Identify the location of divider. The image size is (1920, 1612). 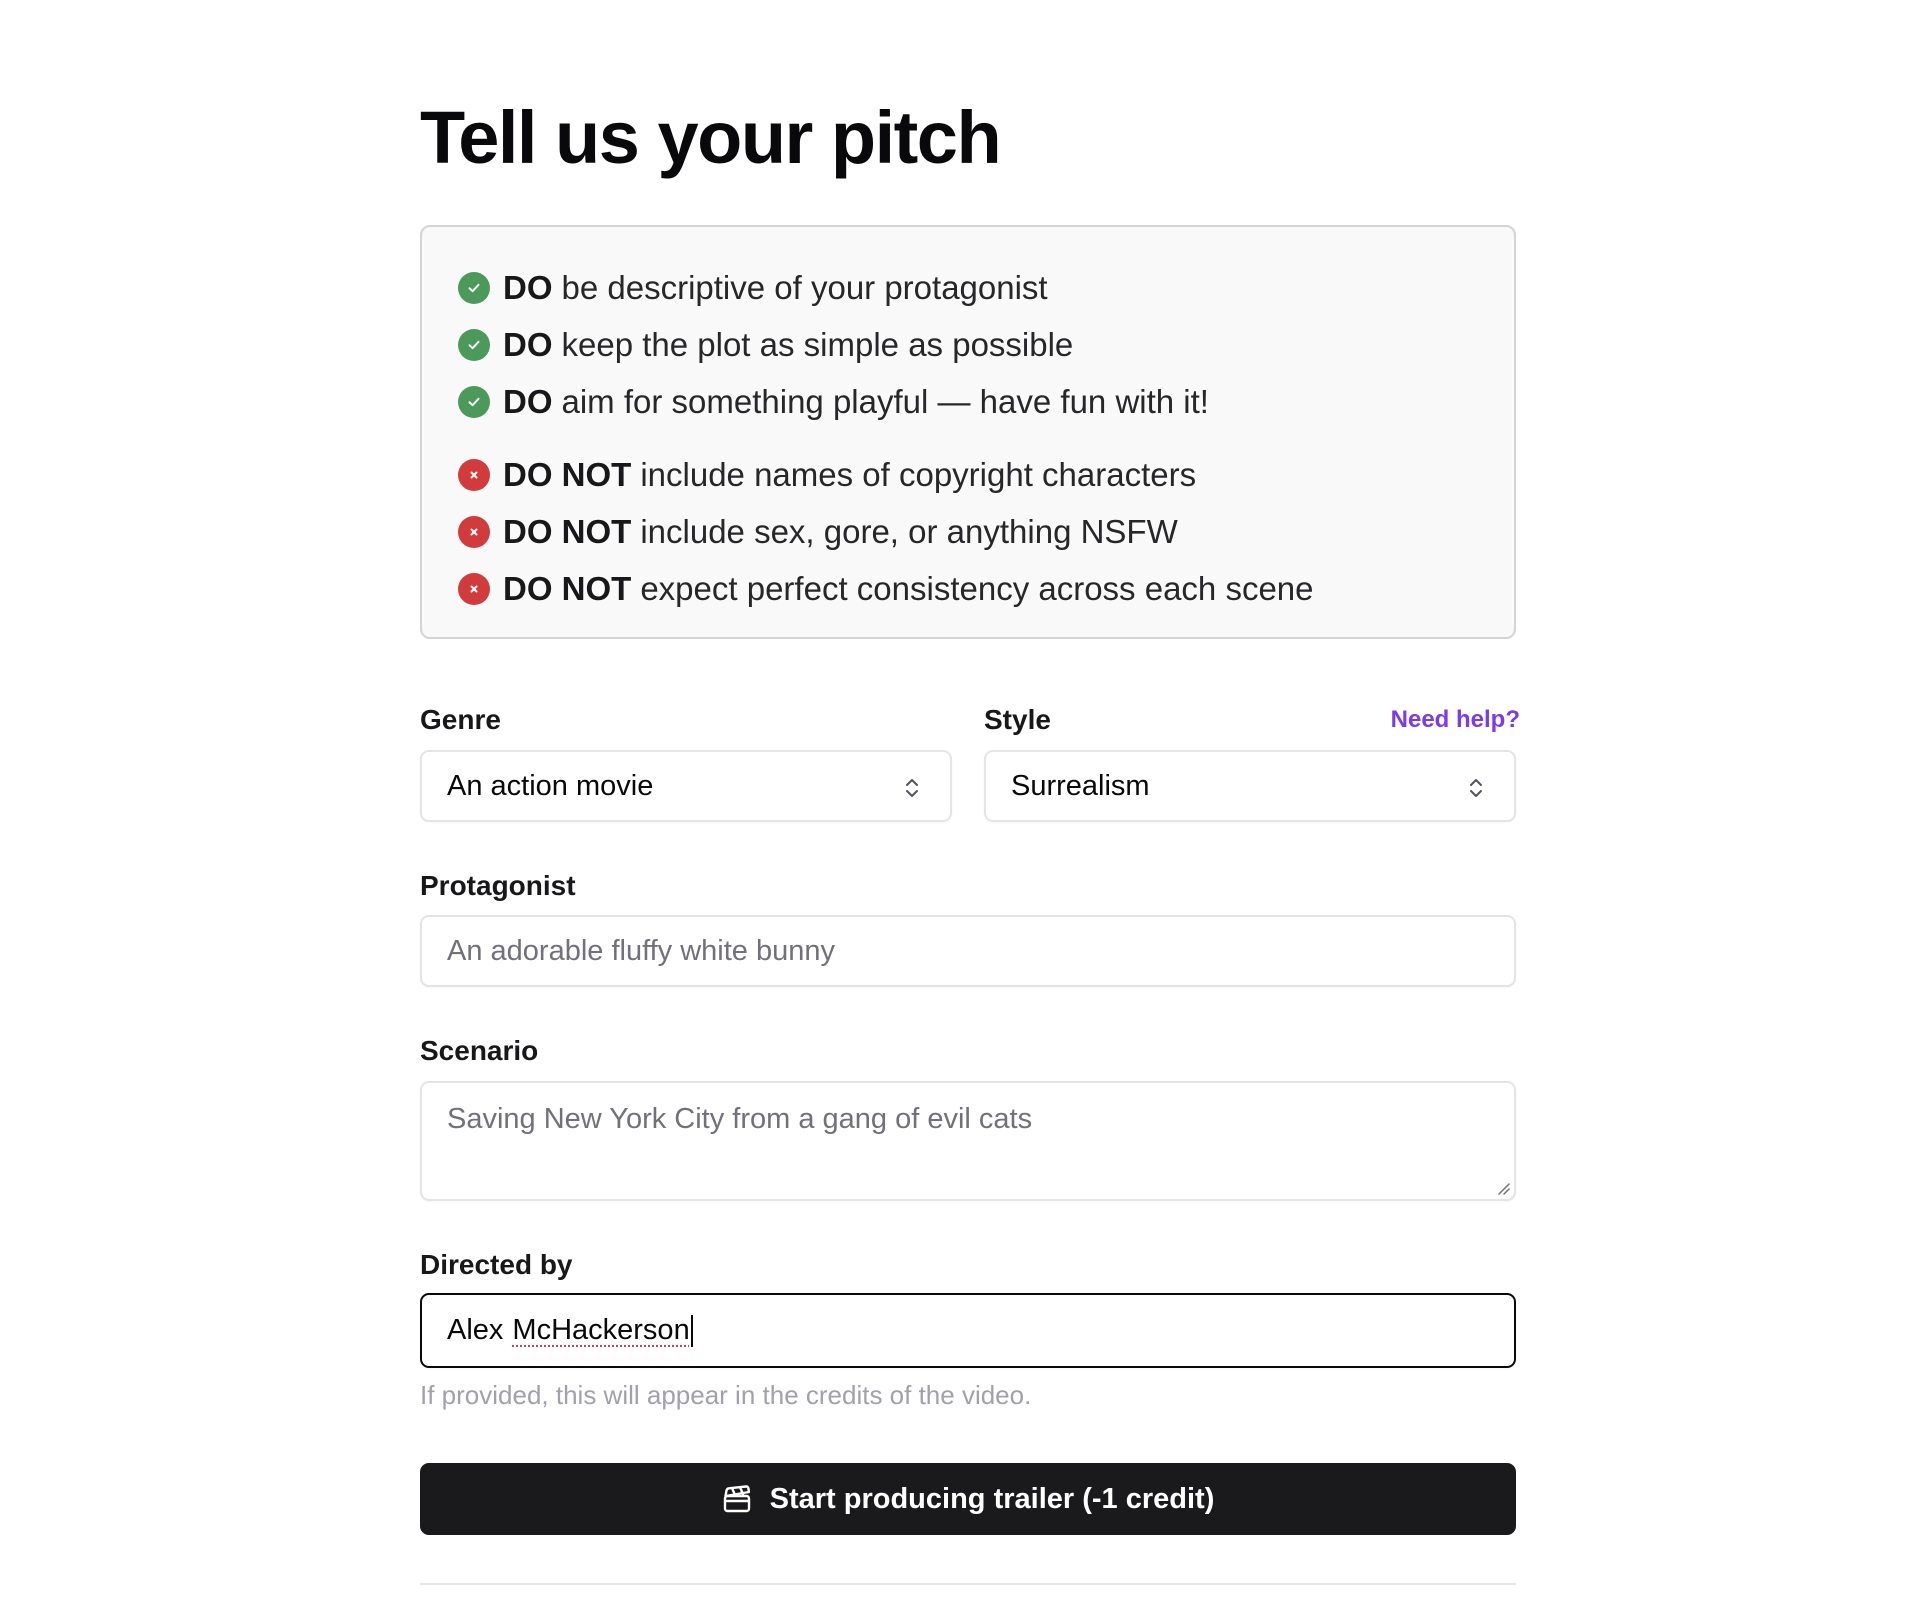
(968, 1584).